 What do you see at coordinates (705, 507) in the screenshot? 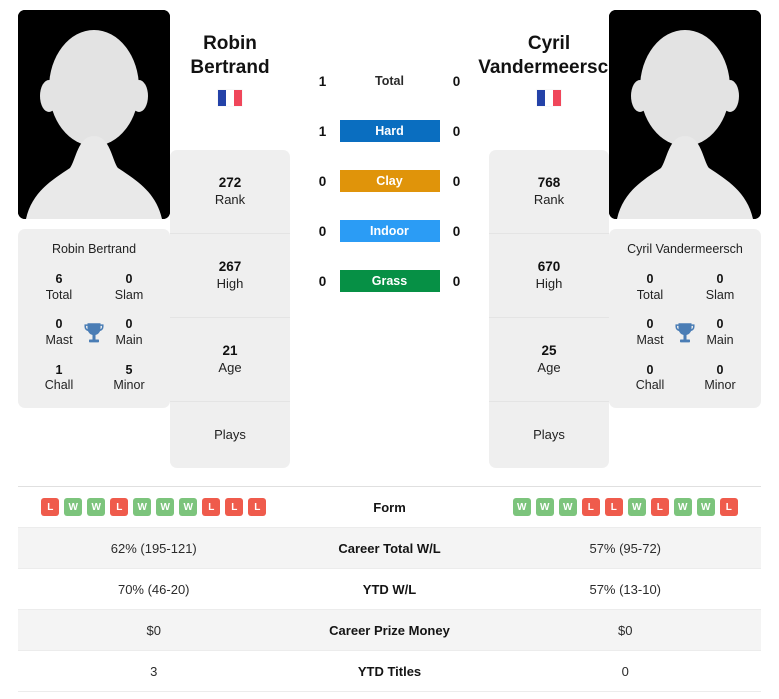
I see `right-form-badge-8: W` at bounding box center [705, 507].